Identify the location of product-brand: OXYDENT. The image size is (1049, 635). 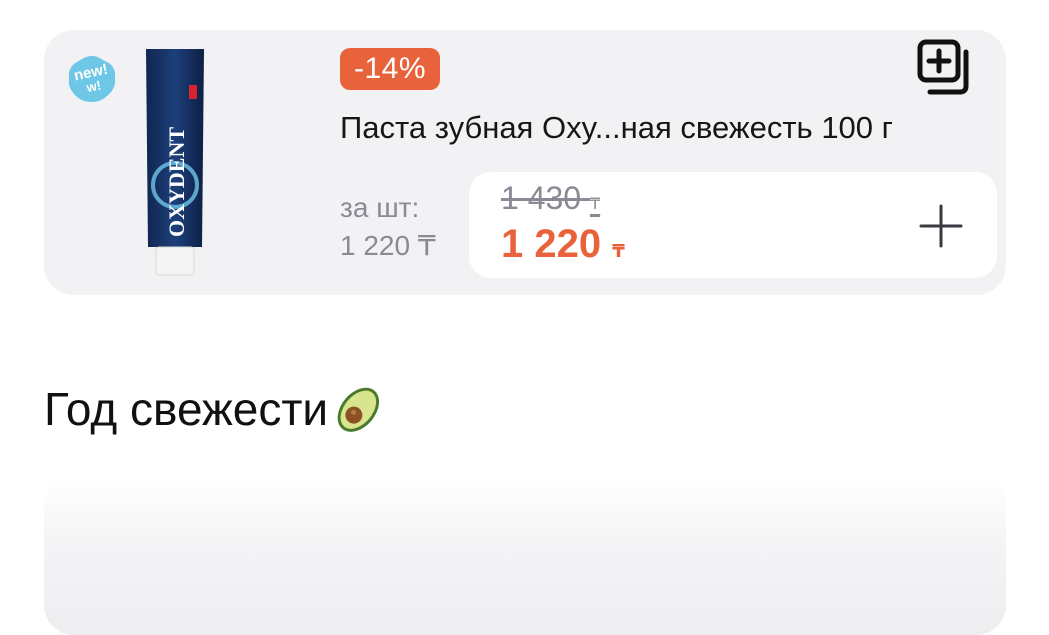
(176, 182).